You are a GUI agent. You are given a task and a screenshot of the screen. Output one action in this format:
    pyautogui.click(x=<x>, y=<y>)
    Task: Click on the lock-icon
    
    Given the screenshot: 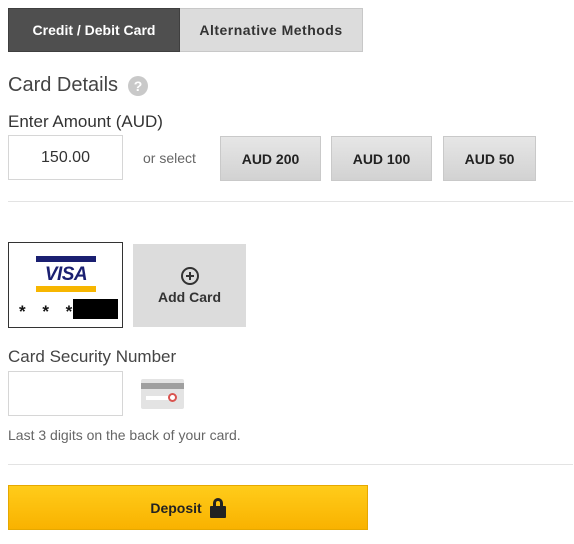 What is the action you would take?
    pyautogui.click(x=217, y=507)
    